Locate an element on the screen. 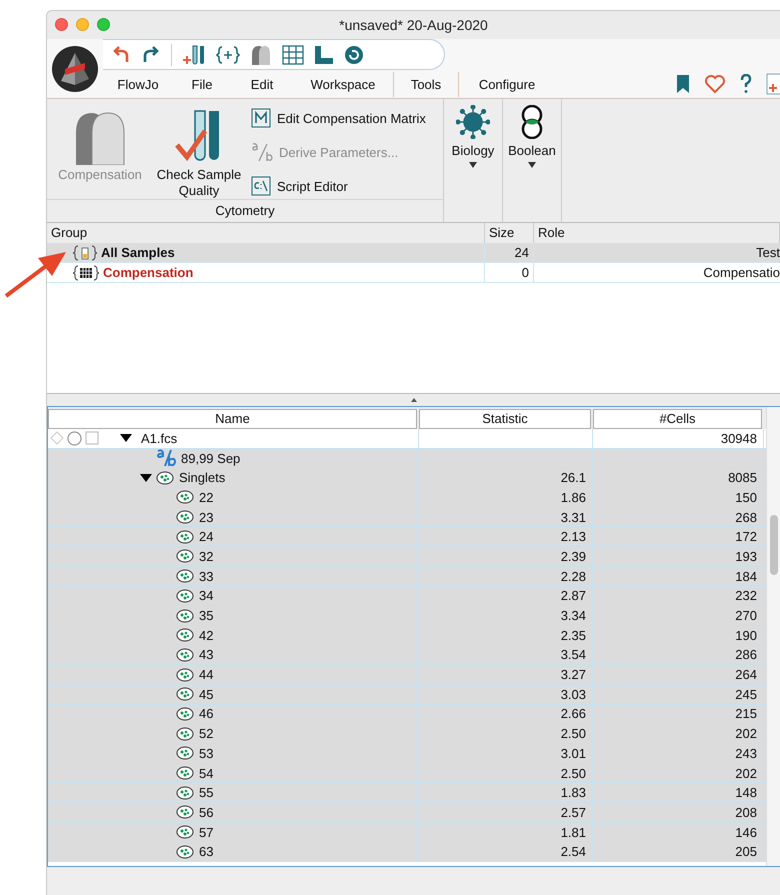 The image size is (780, 895). table-cell: 3.27 is located at coordinates (506, 674).